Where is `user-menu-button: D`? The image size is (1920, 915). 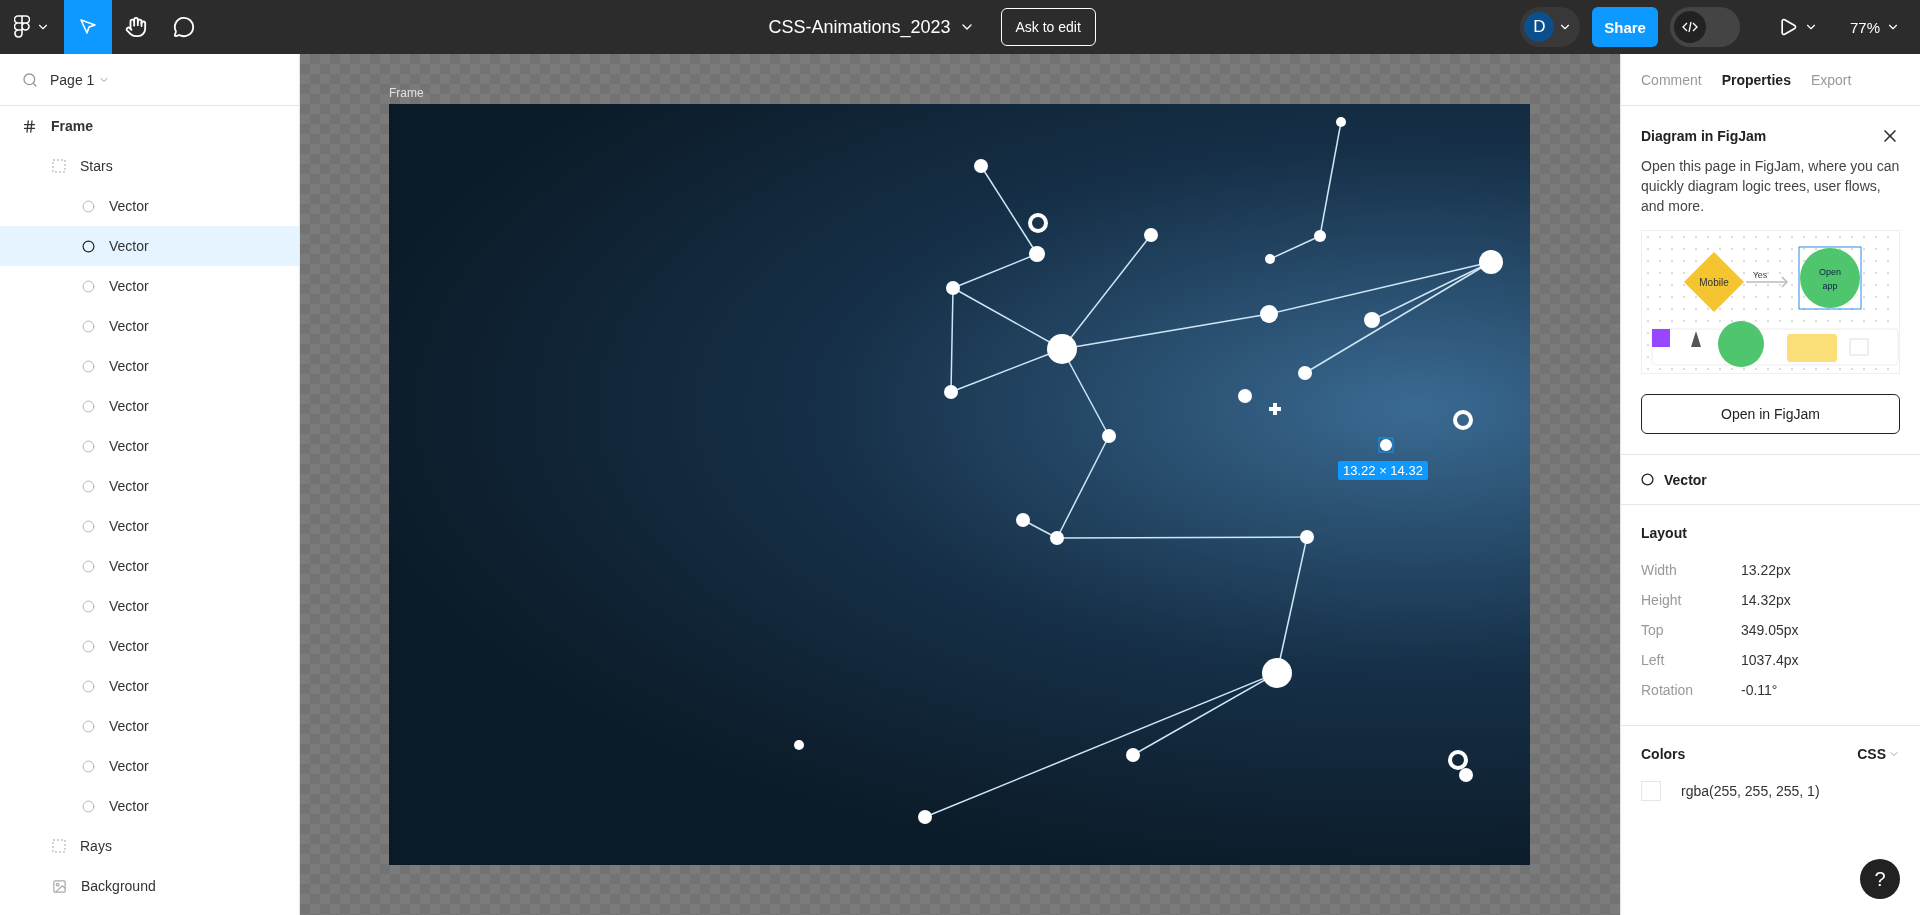 user-menu-button: D is located at coordinates (1550, 27).